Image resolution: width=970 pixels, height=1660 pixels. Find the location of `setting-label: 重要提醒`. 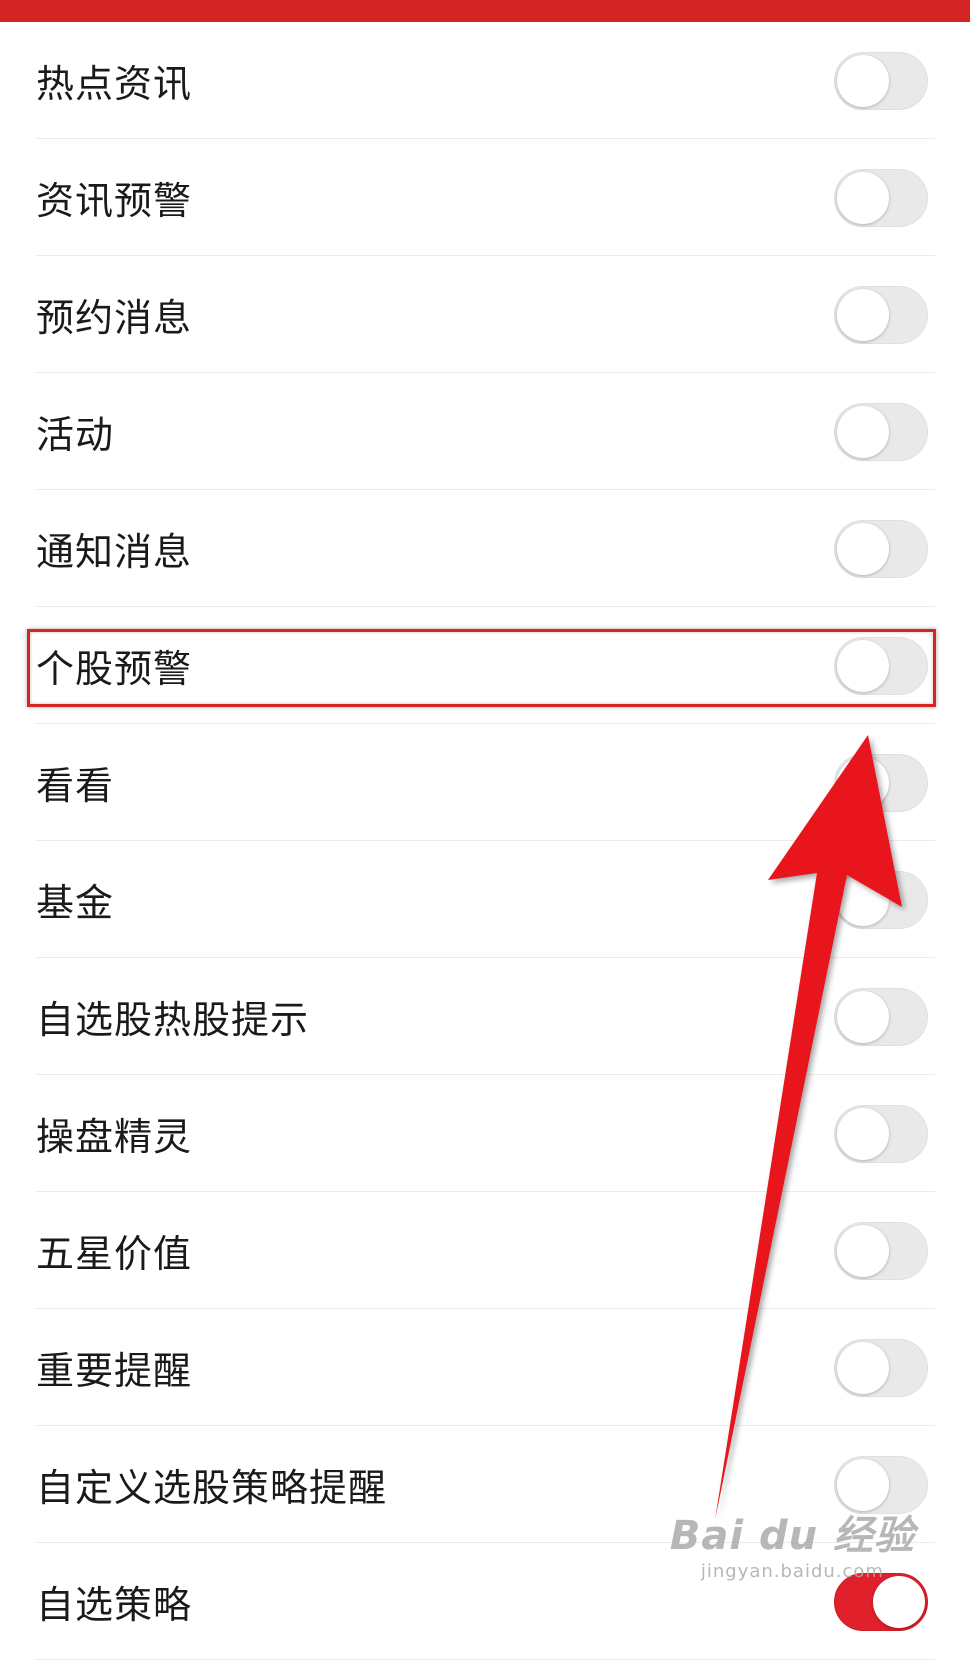

setting-label: 重要提醒 is located at coordinates (114, 1371).